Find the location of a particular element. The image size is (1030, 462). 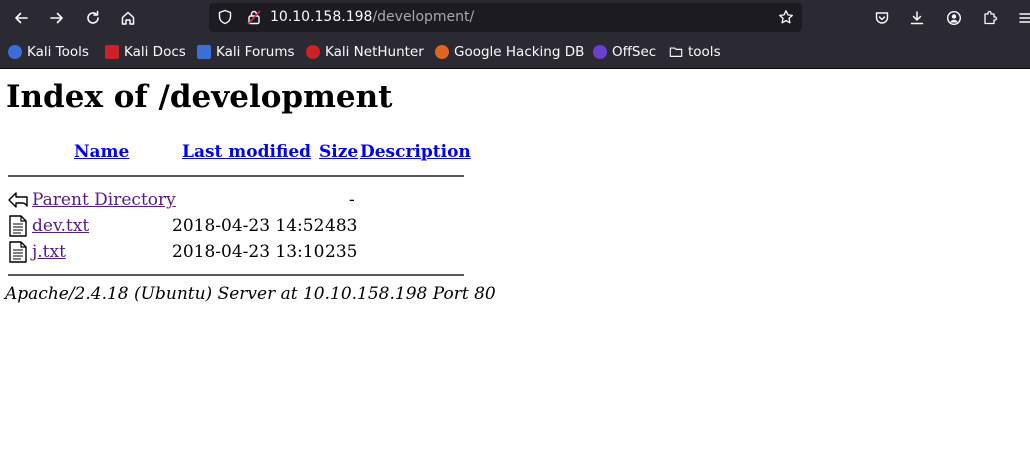

table-row: j.txt is located at coordinates (49, 252).